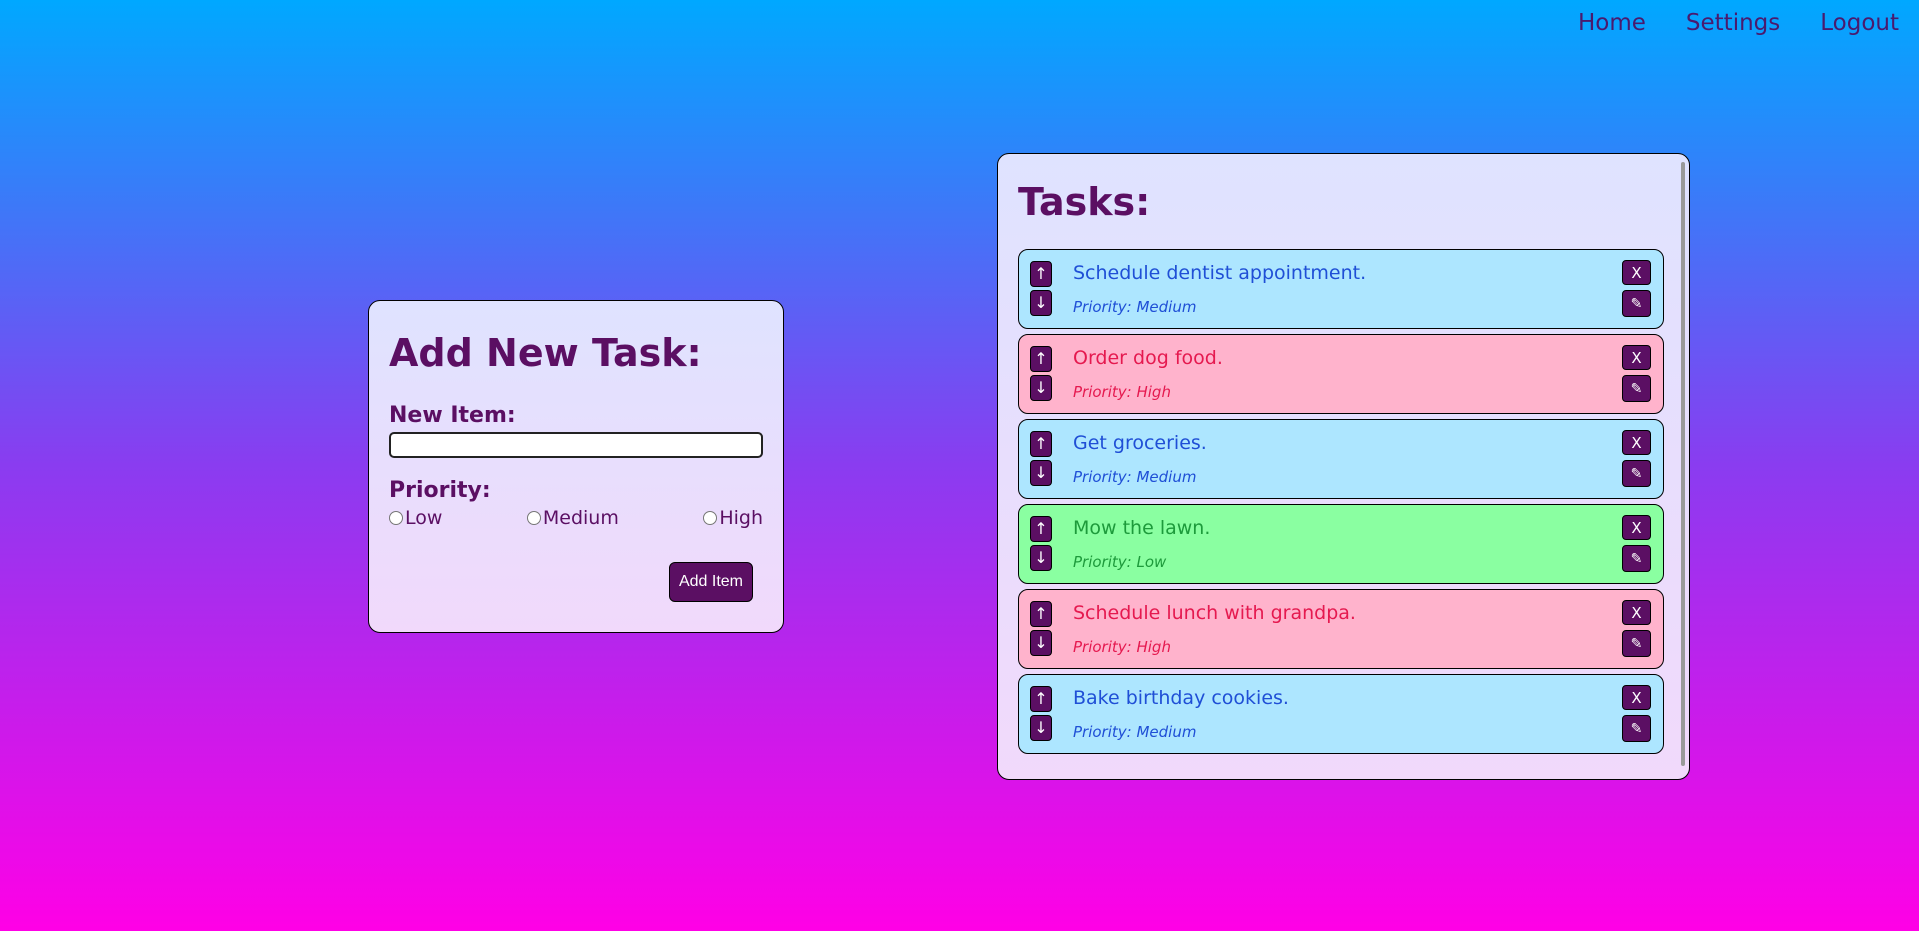 Image resolution: width=1919 pixels, height=931 pixels. What do you see at coordinates (396, 518) in the screenshot?
I see `priority-radio-low` at bounding box center [396, 518].